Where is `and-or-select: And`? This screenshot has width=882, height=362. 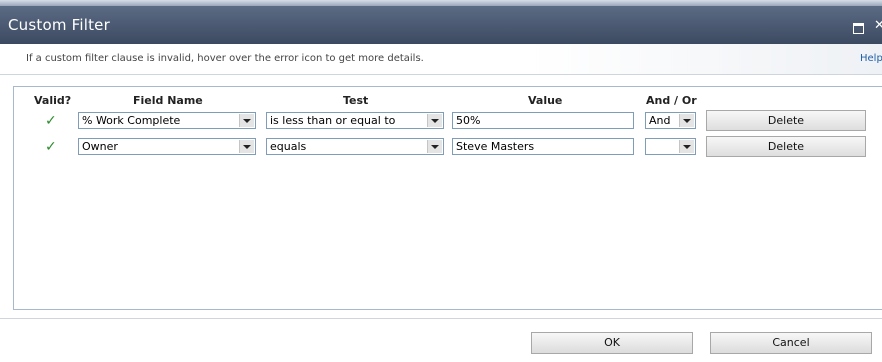
and-or-select: And is located at coordinates (670, 120).